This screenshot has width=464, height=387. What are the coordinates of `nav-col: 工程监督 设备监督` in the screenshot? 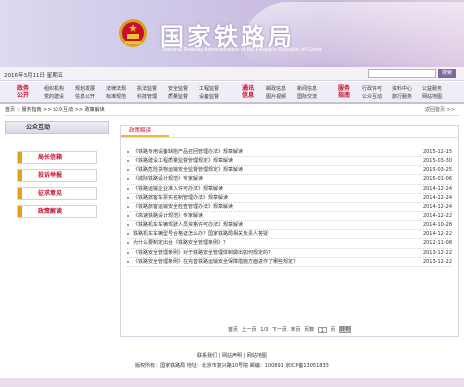 It's located at (209, 93).